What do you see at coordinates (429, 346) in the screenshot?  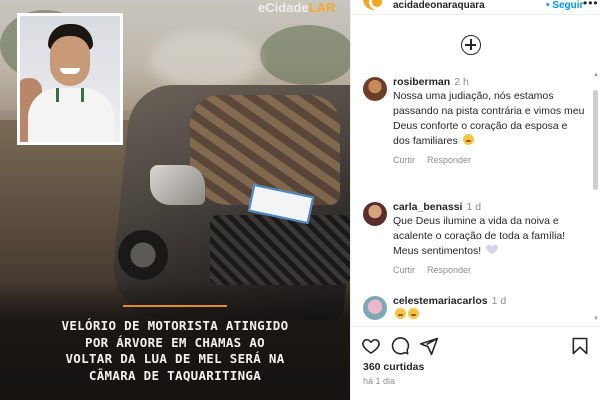 I see `share-icon` at bounding box center [429, 346].